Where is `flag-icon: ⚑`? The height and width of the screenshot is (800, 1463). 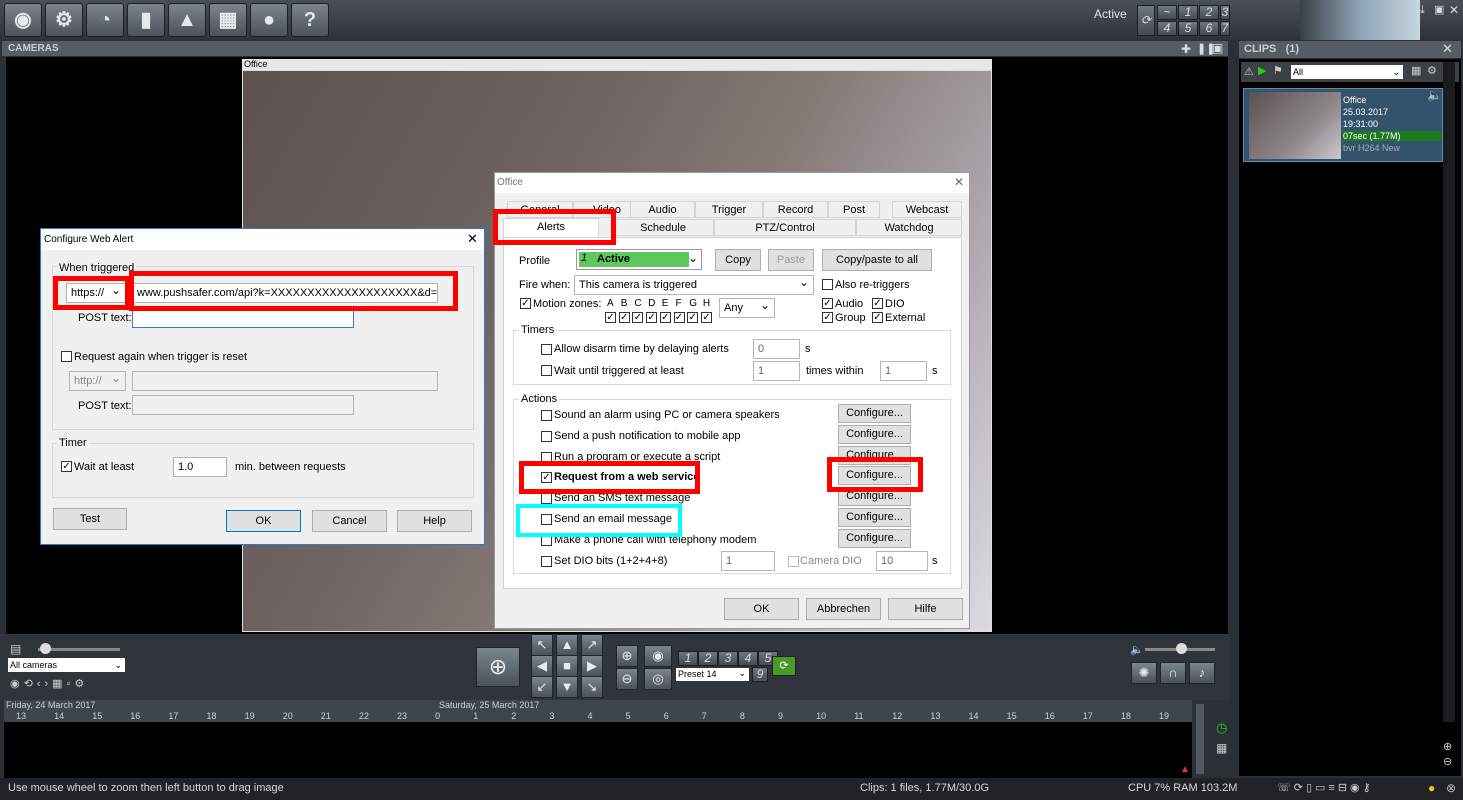
flag-icon: ⚑ is located at coordinates (1278, 70).